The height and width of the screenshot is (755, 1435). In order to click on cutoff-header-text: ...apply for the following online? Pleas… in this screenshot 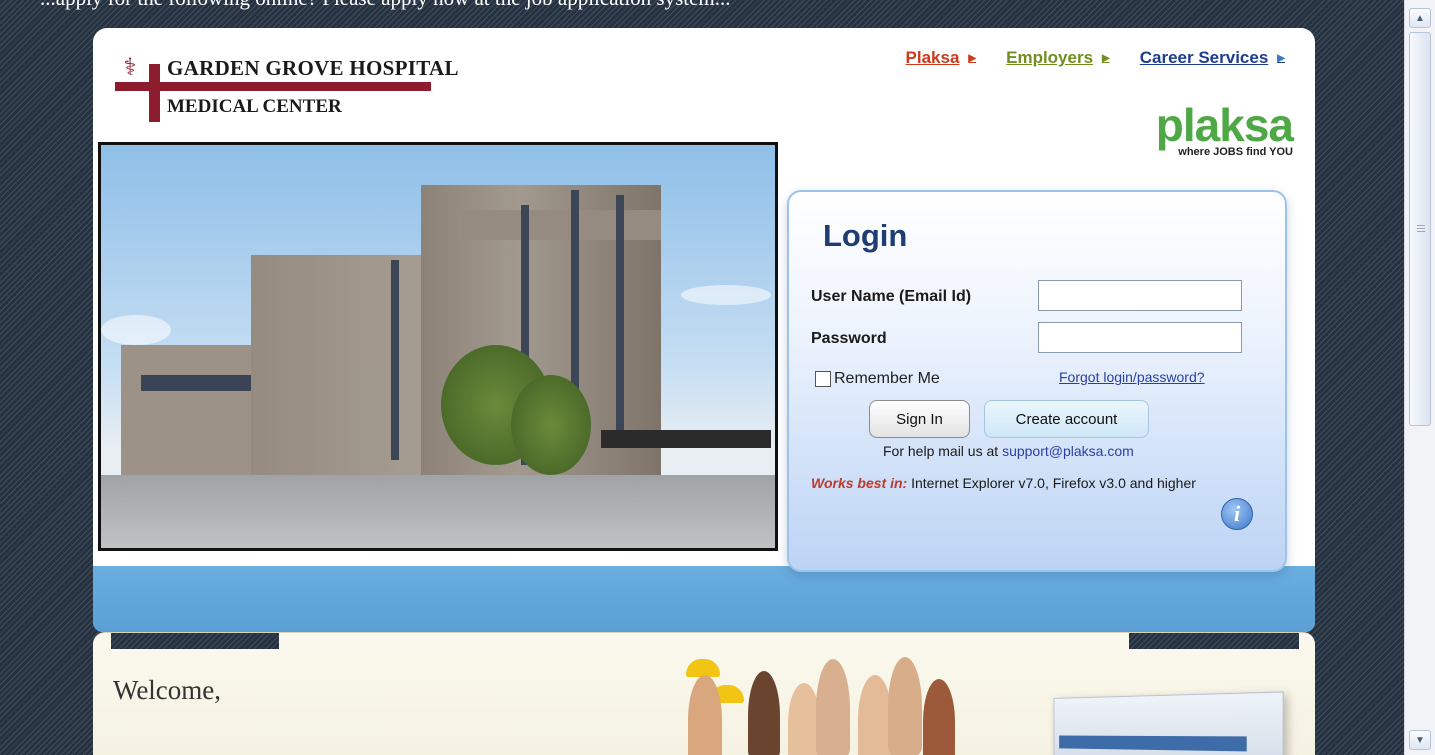, I will do `click(590, 5)`.